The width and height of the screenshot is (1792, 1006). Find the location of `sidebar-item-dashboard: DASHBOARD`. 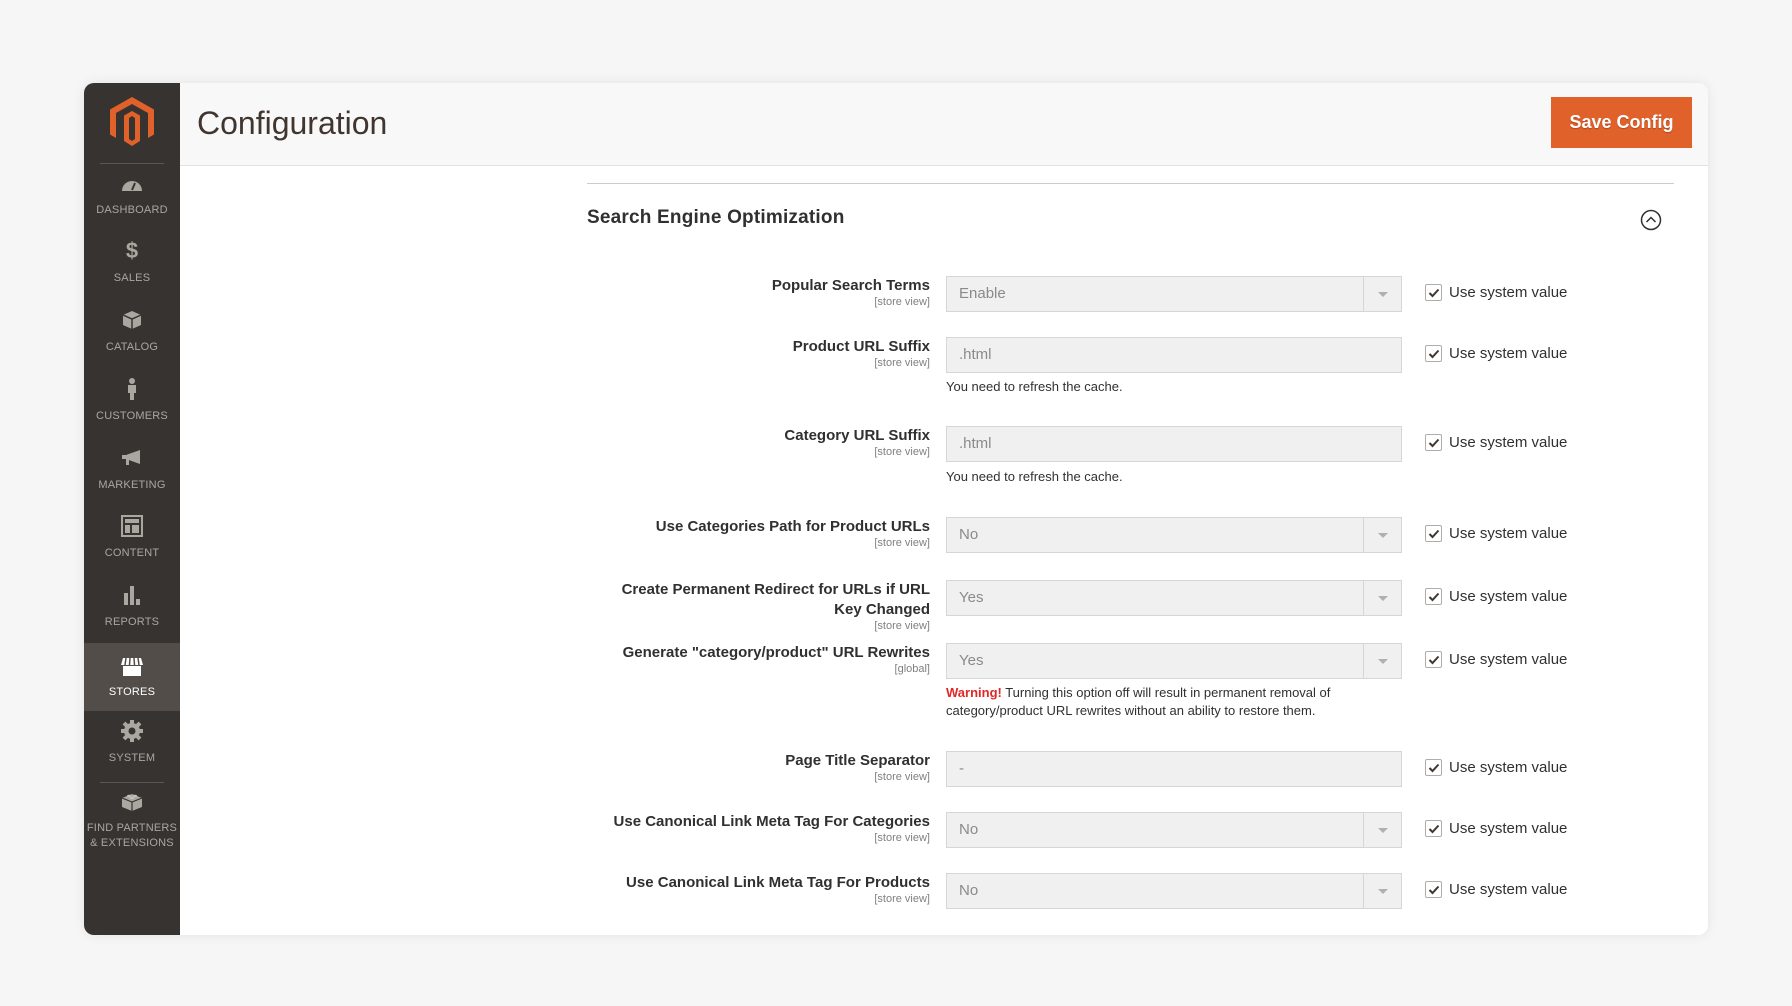

sidebar-item-dashboard: DASHBOARD is located at coordinates (132, 205).